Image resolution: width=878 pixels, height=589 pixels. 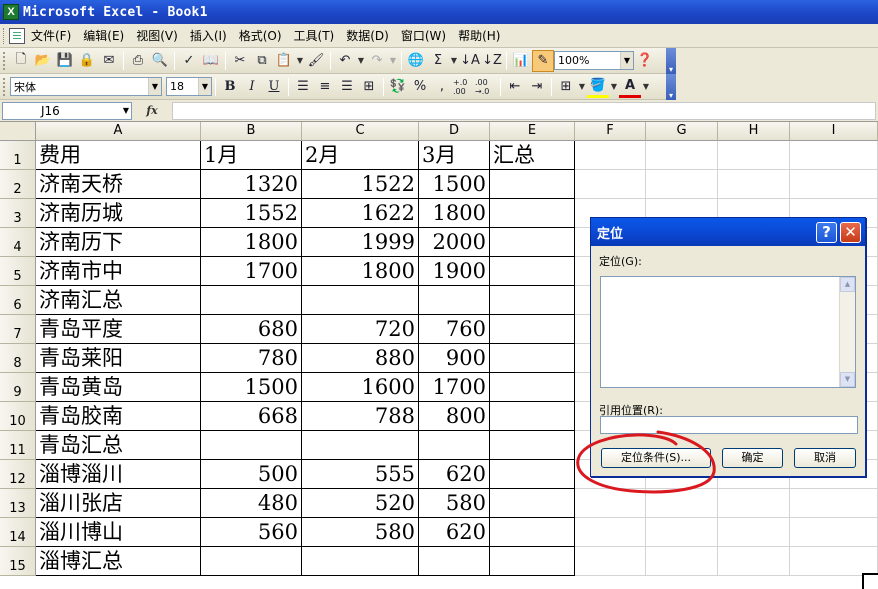 I want to click on align-center-icon: ≡, so click(x=325, y=87).